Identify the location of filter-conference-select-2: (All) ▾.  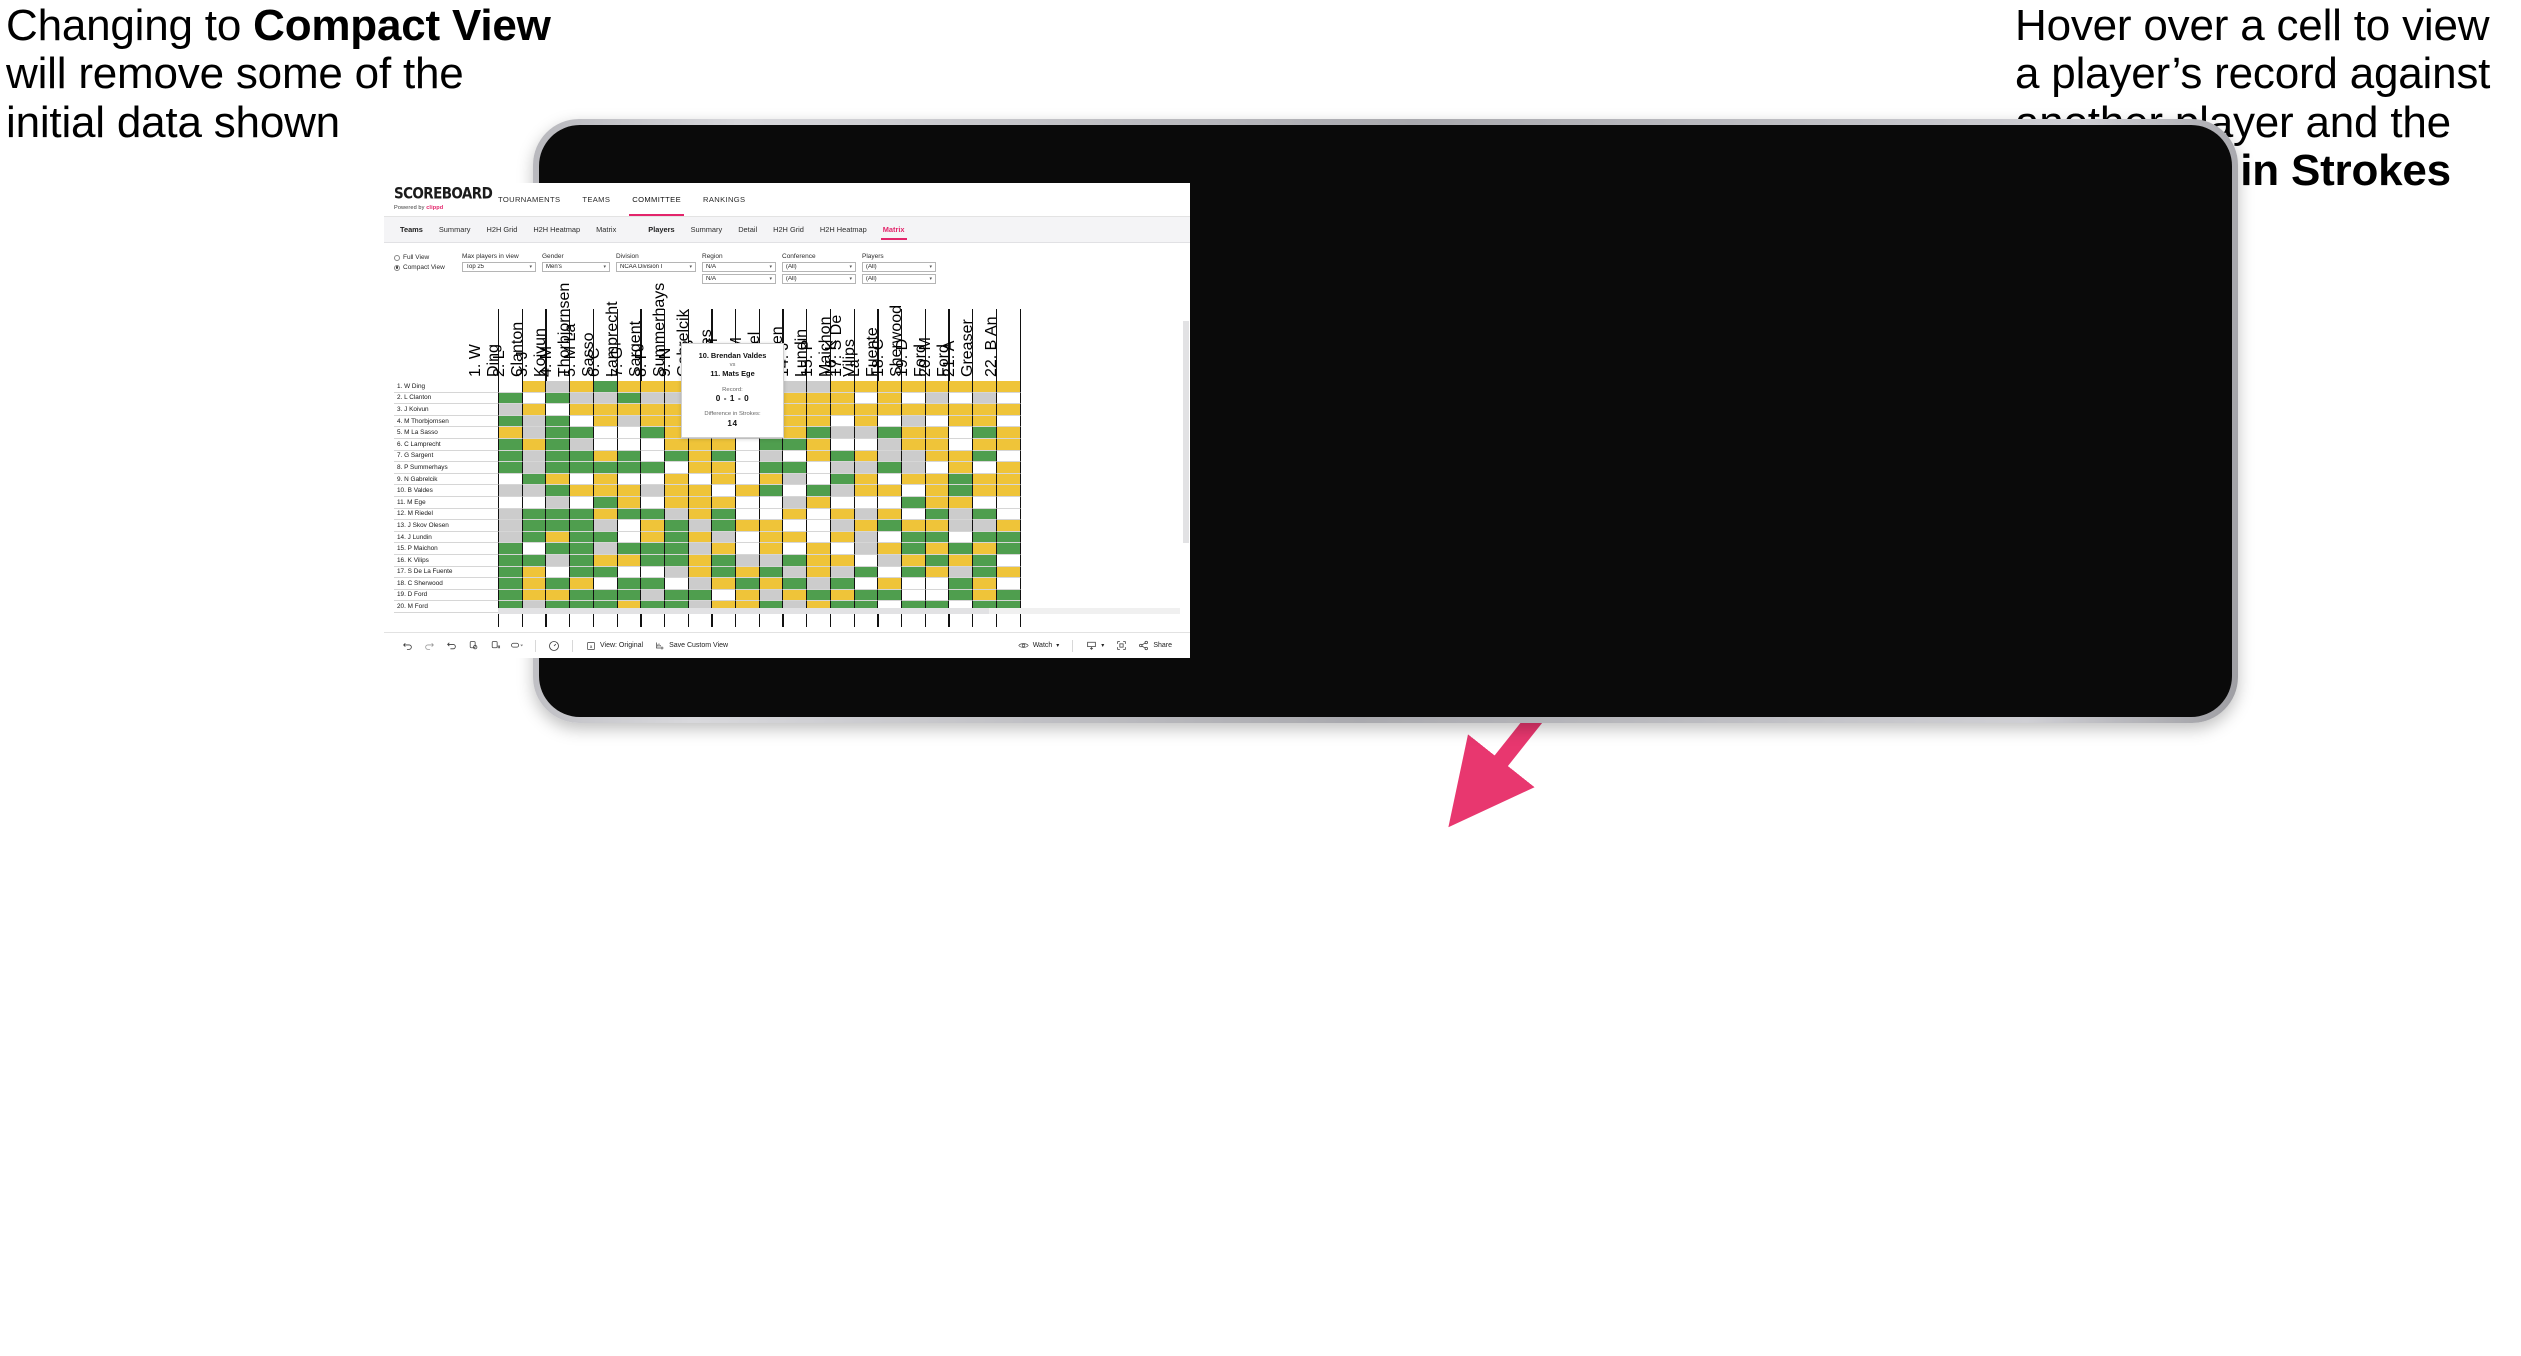
(819, 279).